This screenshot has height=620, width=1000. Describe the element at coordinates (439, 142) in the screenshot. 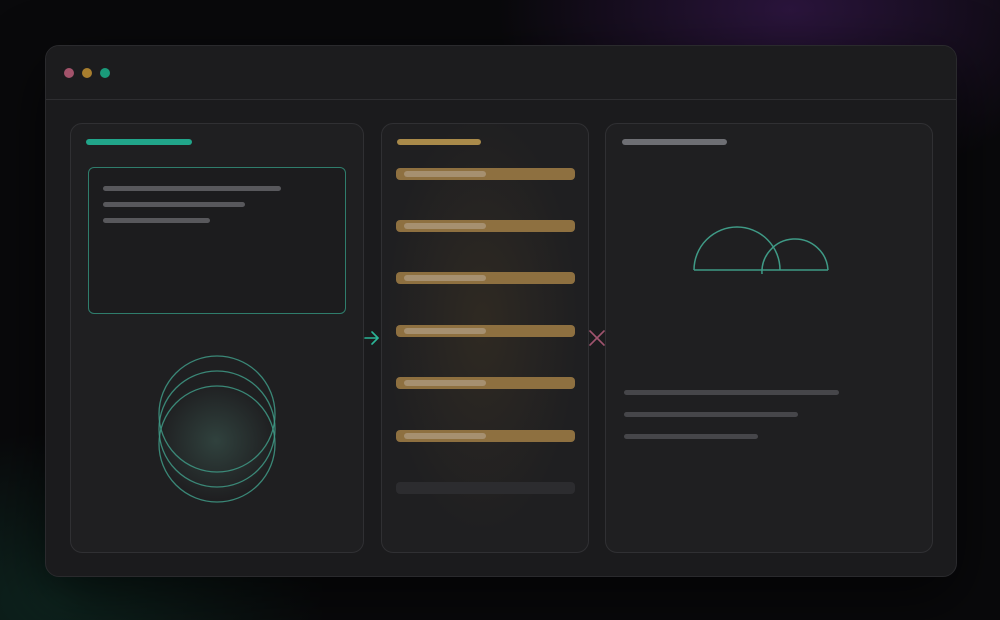

I see `middle-panel-header` at that location.